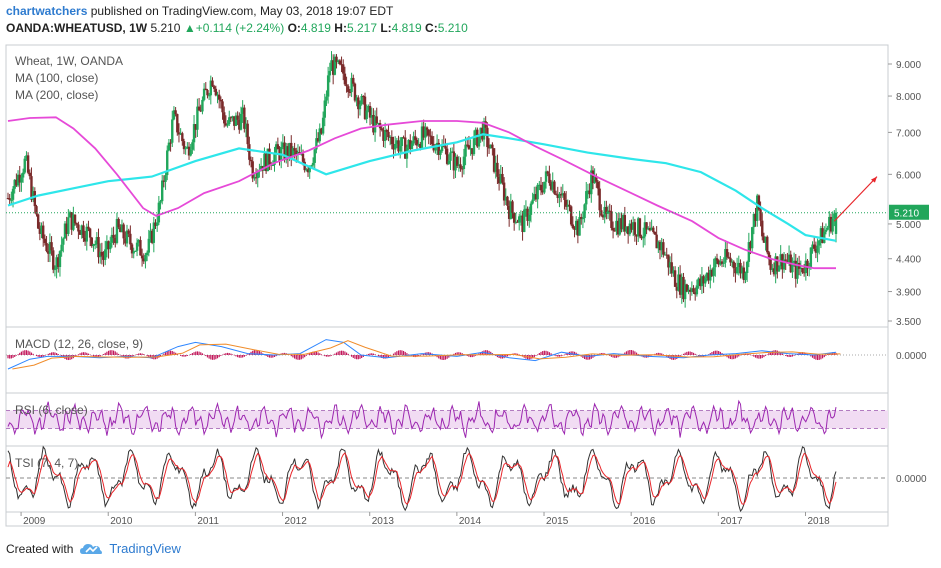  I want to click on last-price-label: 5.210, so click(906, 214).